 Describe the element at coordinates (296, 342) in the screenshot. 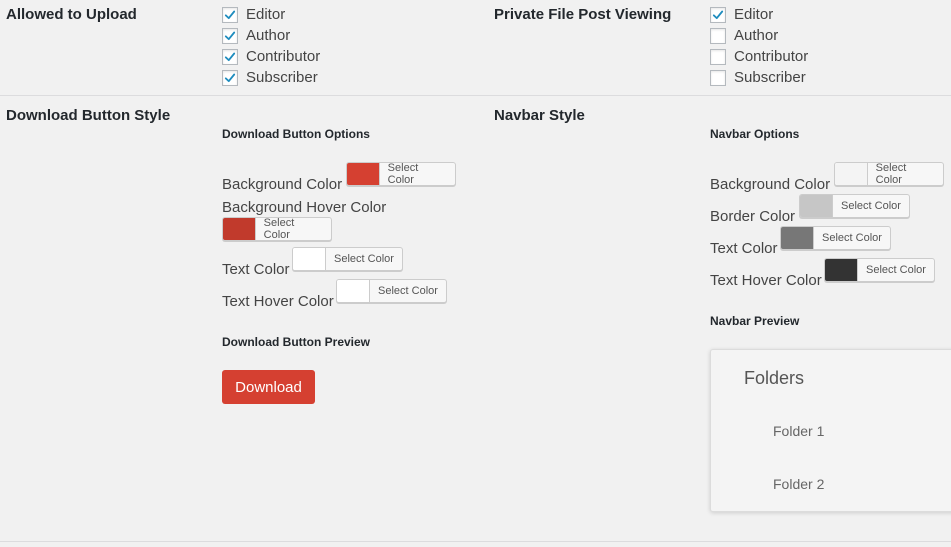

I see `download-button-preview-title: Download Button Preview` at that location.